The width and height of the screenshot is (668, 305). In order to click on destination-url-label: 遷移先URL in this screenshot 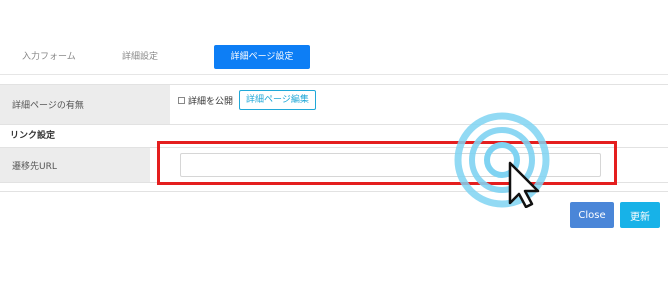, I will do `click(75, 165)`.